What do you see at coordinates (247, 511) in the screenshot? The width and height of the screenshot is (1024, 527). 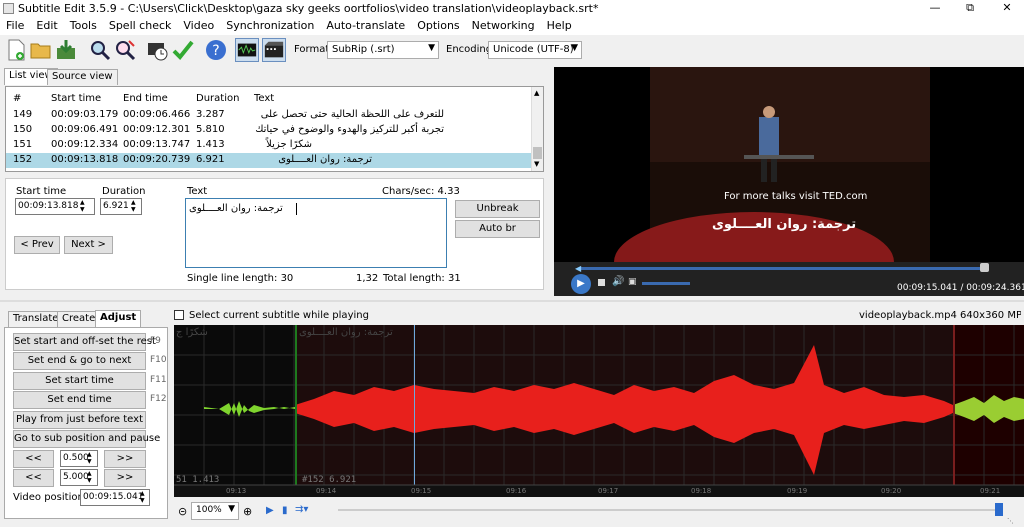 I see `zoom-in-icon: ⊕` at bounding box center [247, 511].